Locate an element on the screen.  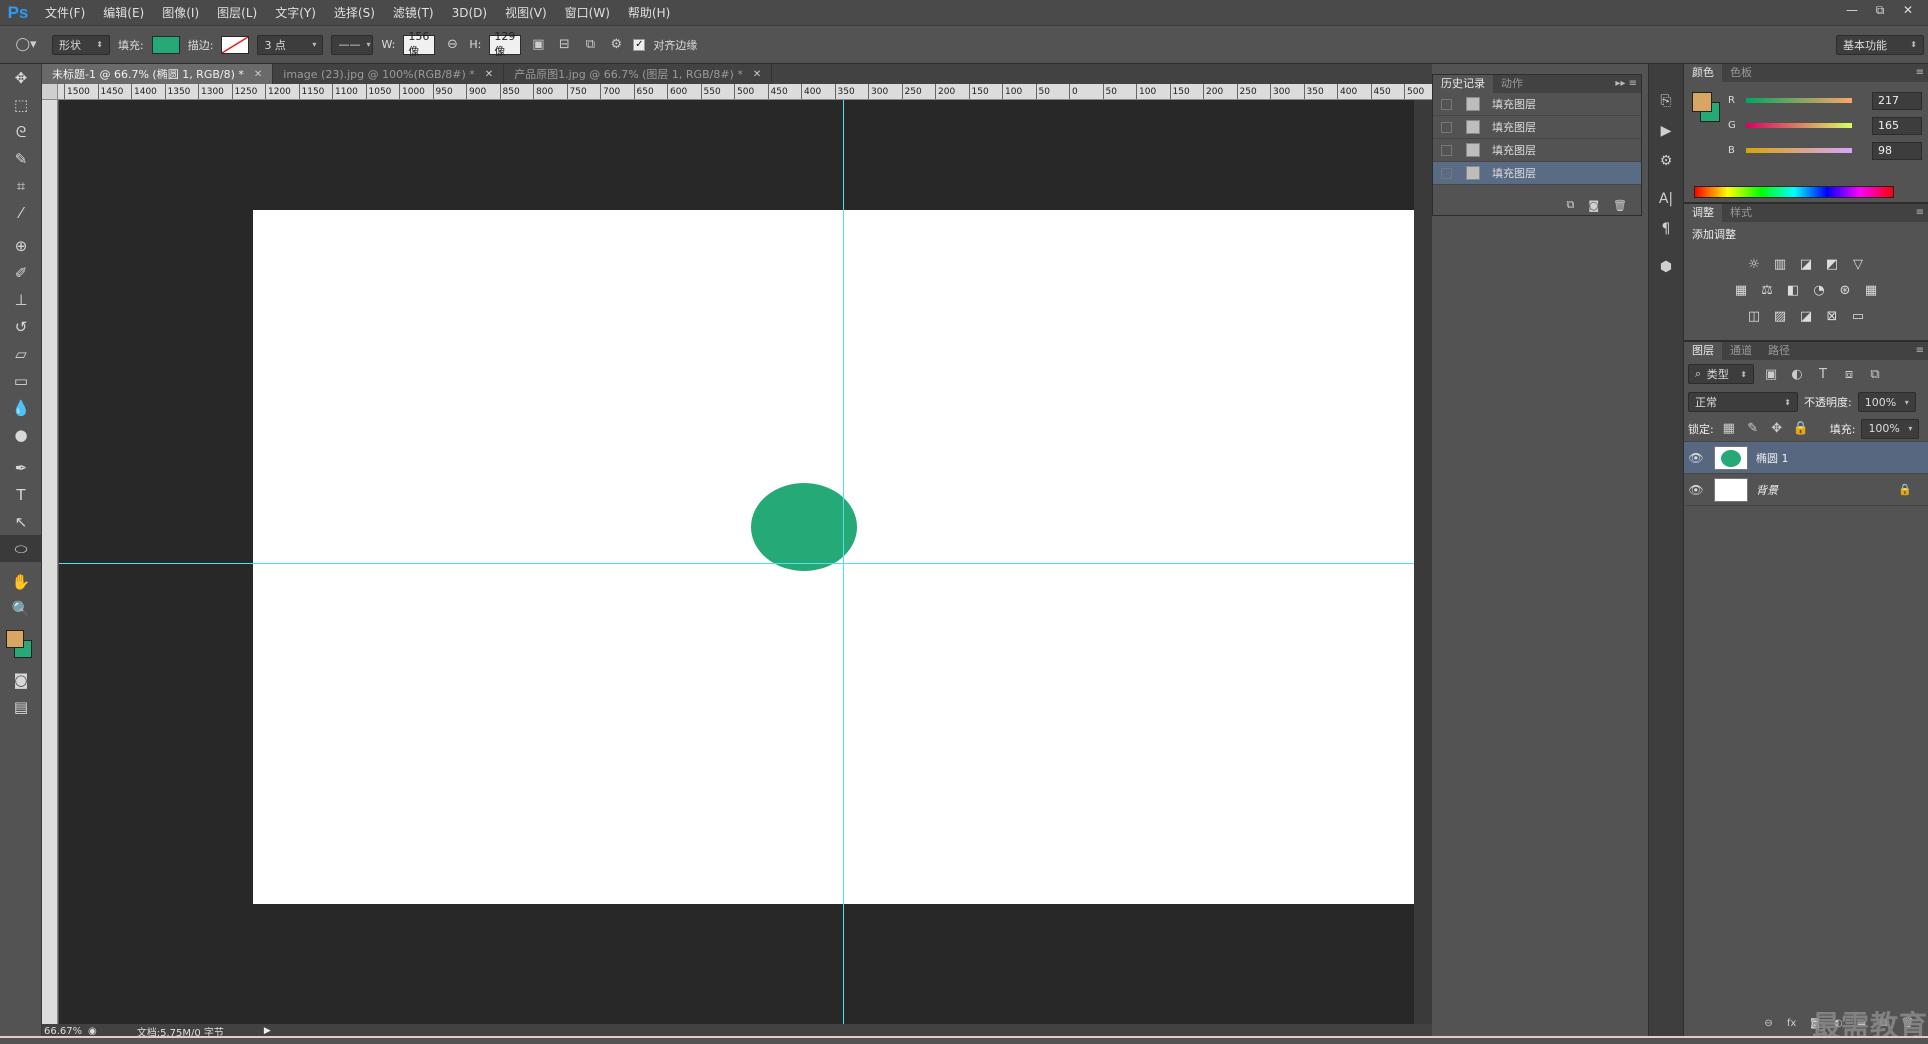
layer-name: 椭圆 1 is located at coordinates (1772, 458).